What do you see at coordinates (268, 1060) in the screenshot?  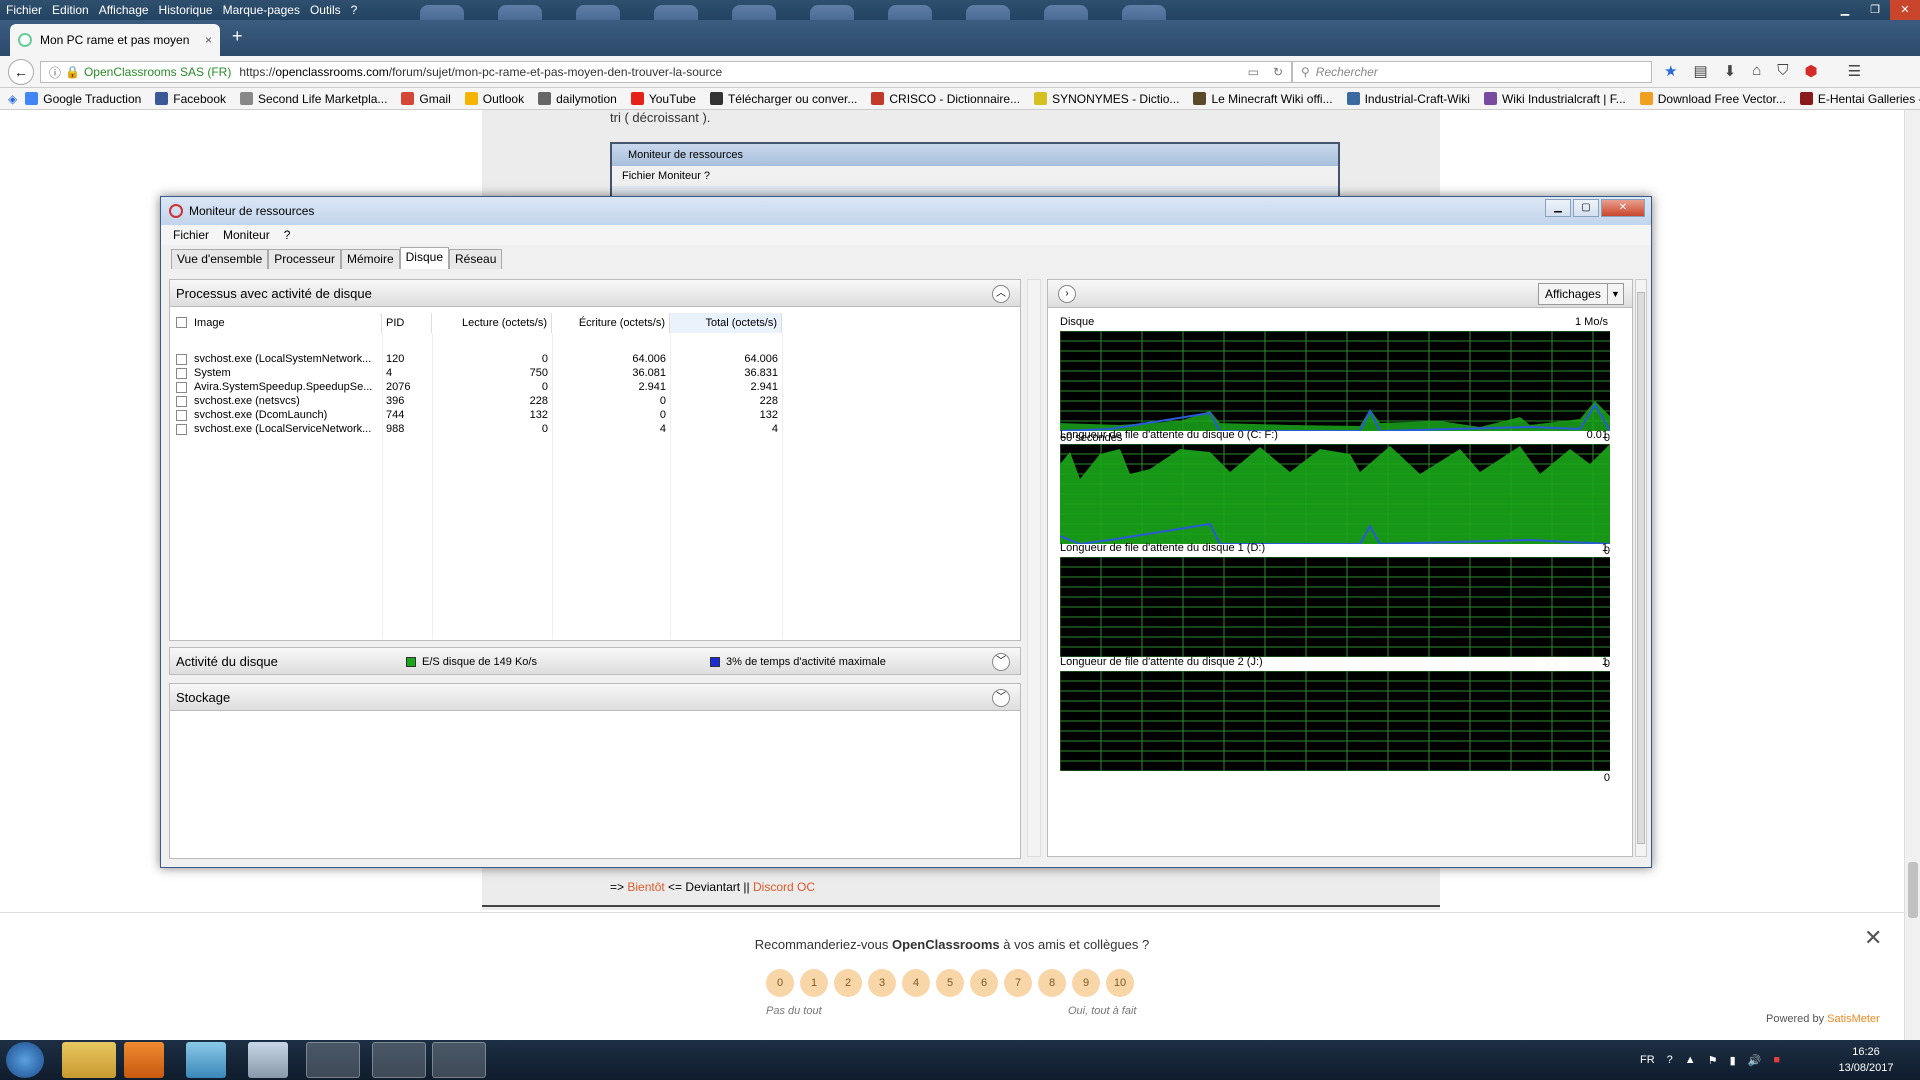 I see `calculator-taskbar-icon` at bounding box center [268, 1060].